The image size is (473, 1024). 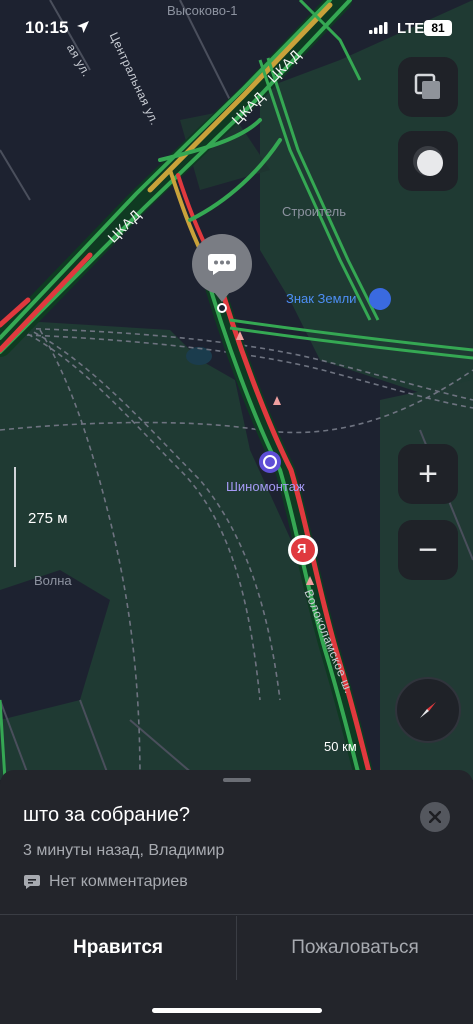 What do you see at coordinates (237, 780) in the screenshot?
I see `sheet-grabber` at bounding box center [237, 780].